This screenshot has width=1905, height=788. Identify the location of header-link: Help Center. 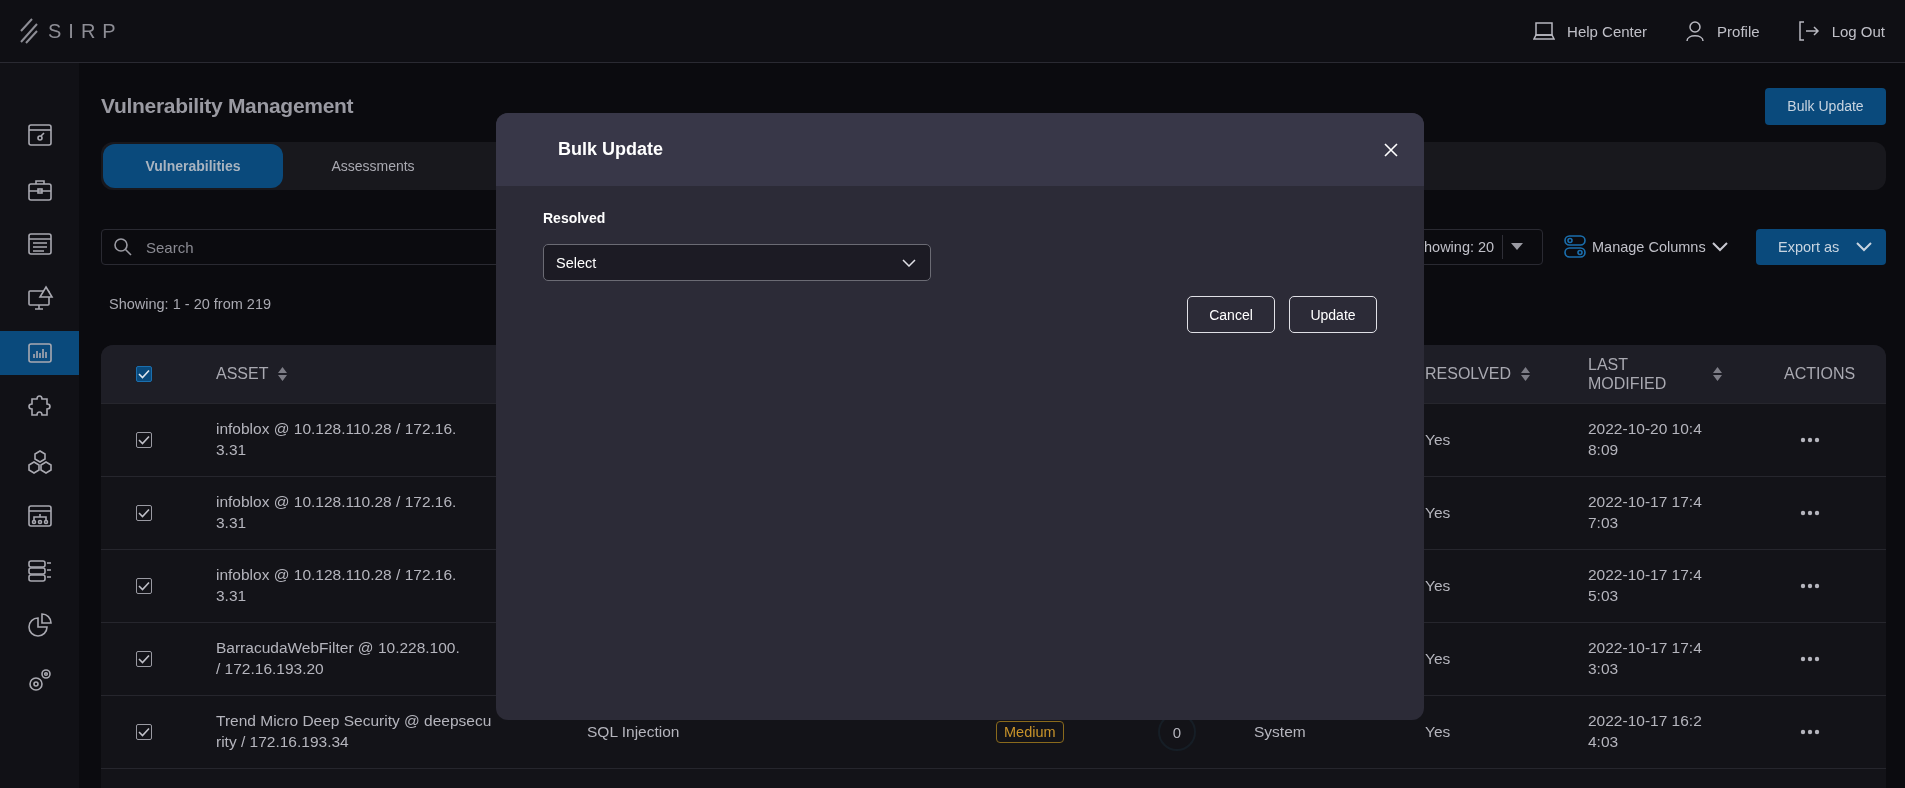
(1590, 31).